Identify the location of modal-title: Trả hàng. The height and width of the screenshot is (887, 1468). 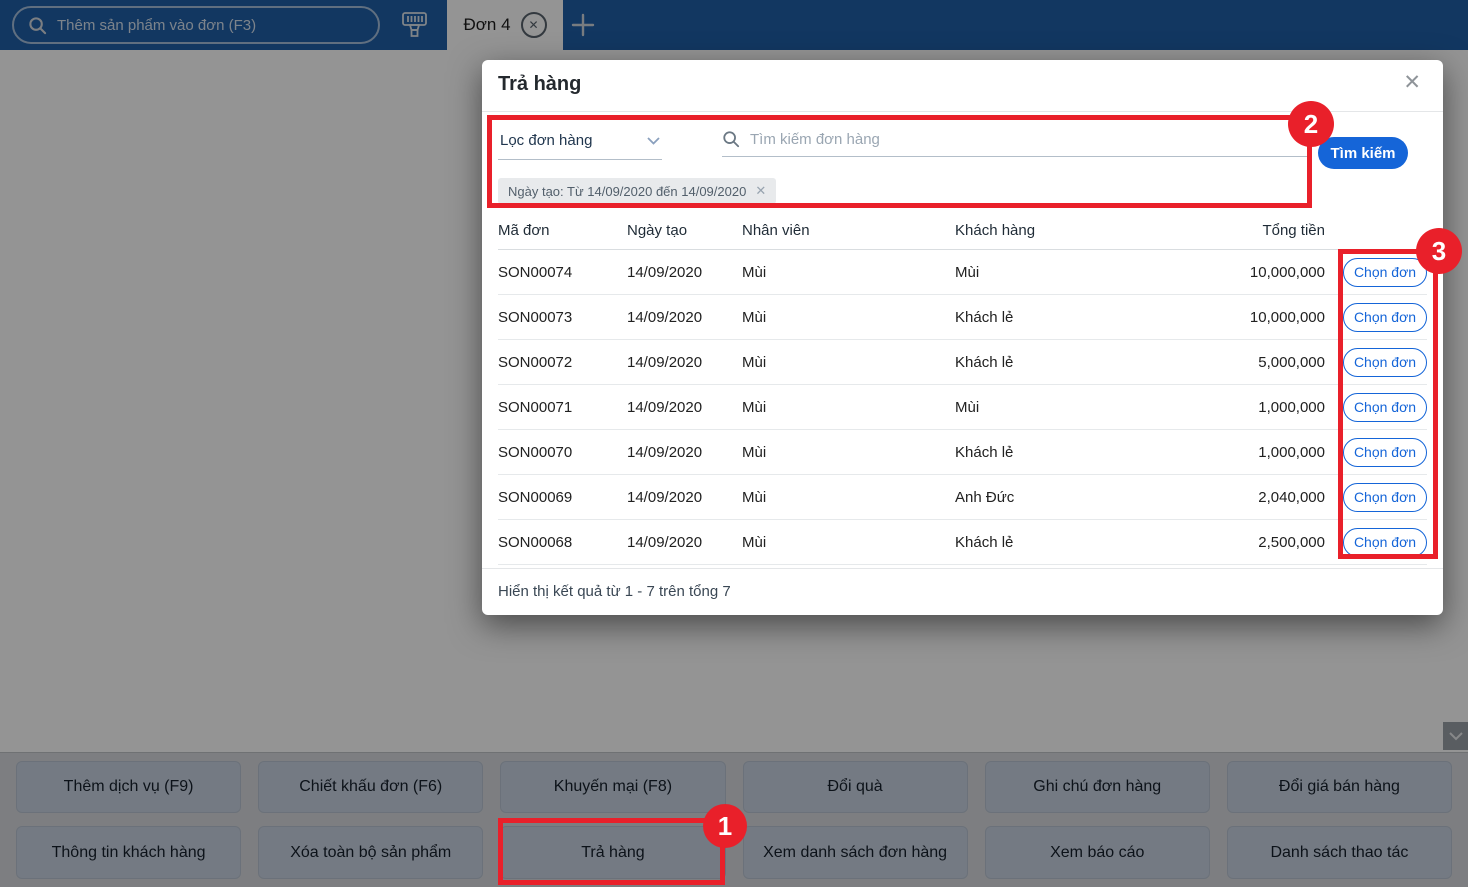
(540, 84).